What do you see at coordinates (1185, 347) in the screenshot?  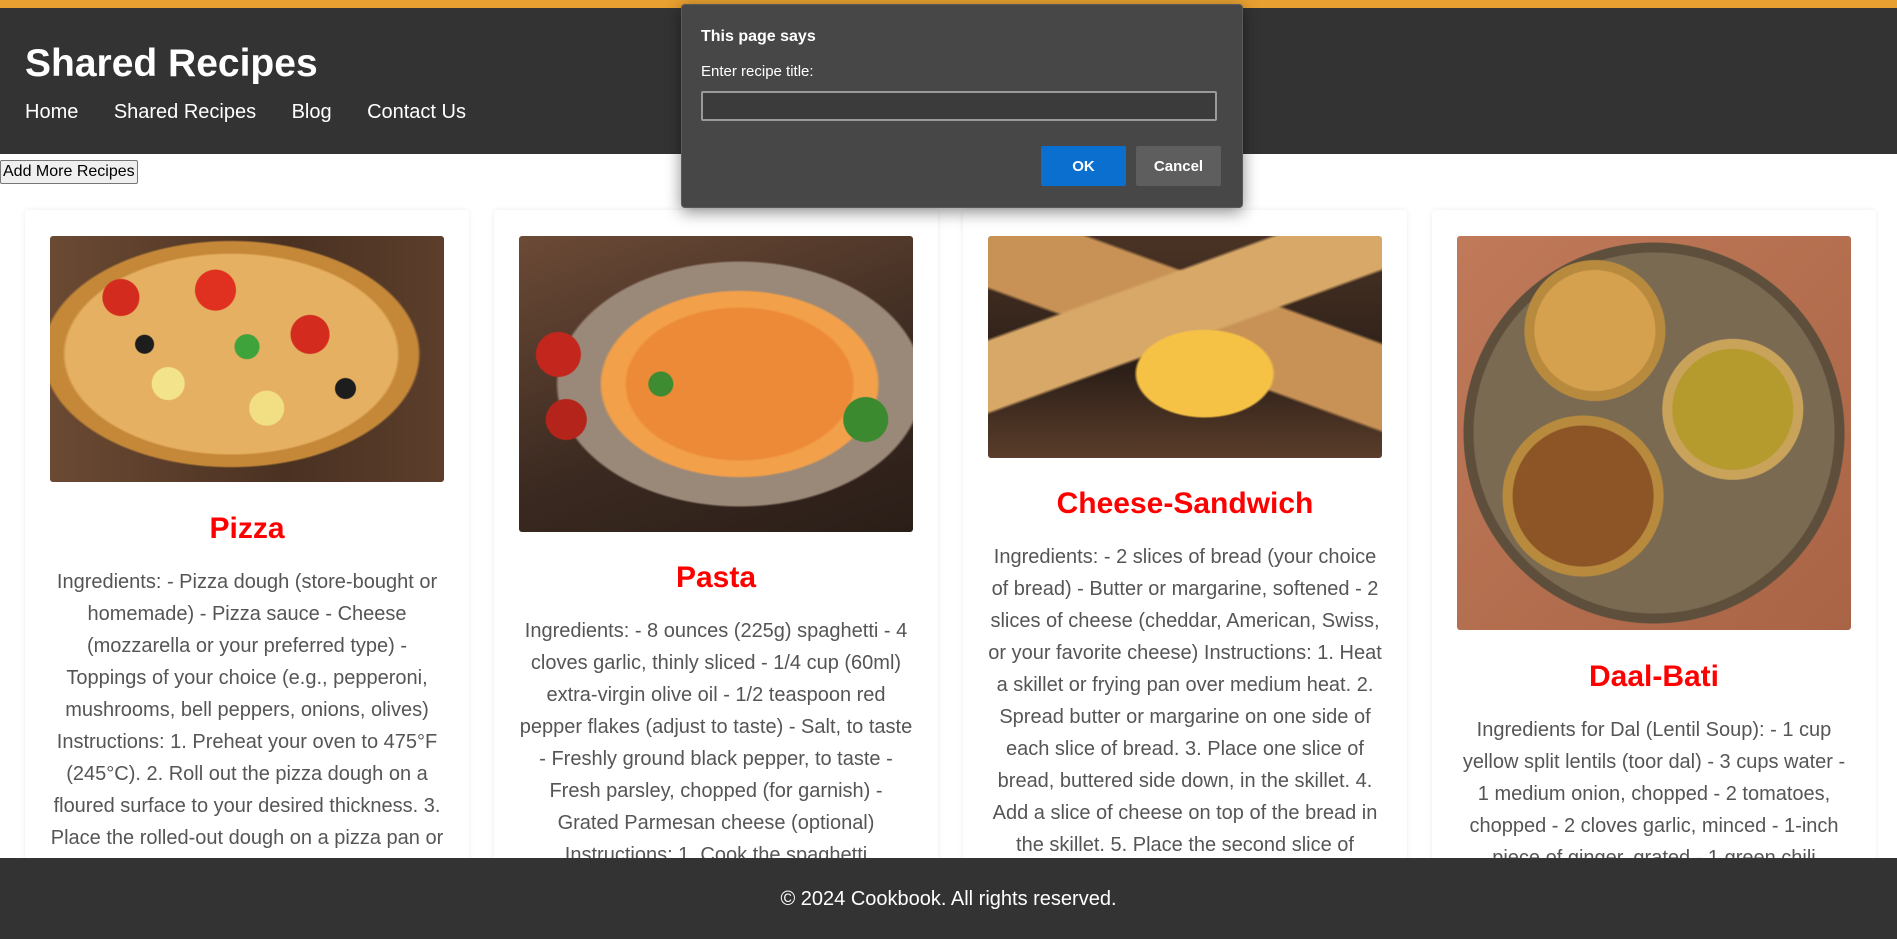 I see `grilled-cheese-photo` at bounding box center [1185, 347].